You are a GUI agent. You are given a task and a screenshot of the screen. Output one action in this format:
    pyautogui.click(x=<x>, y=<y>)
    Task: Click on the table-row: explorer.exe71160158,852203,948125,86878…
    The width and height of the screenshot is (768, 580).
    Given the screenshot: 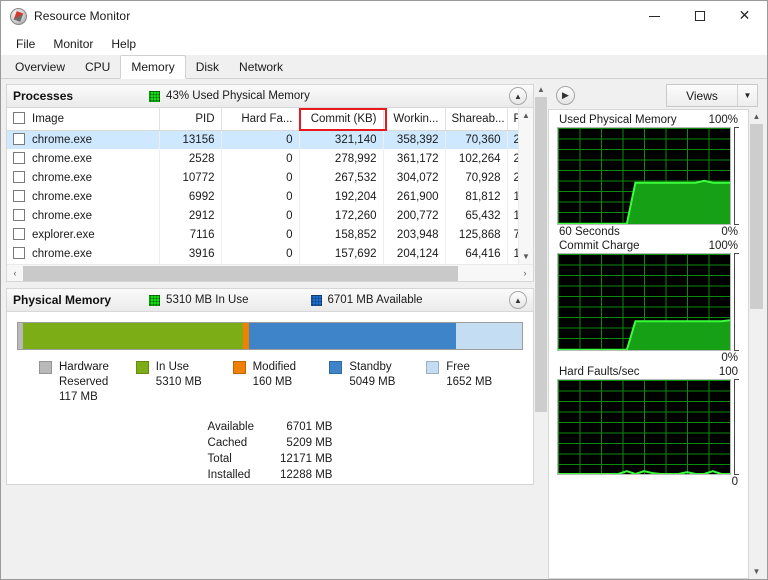 What is the action you would take?
    pyautogui.click(x=262, y=234)
    